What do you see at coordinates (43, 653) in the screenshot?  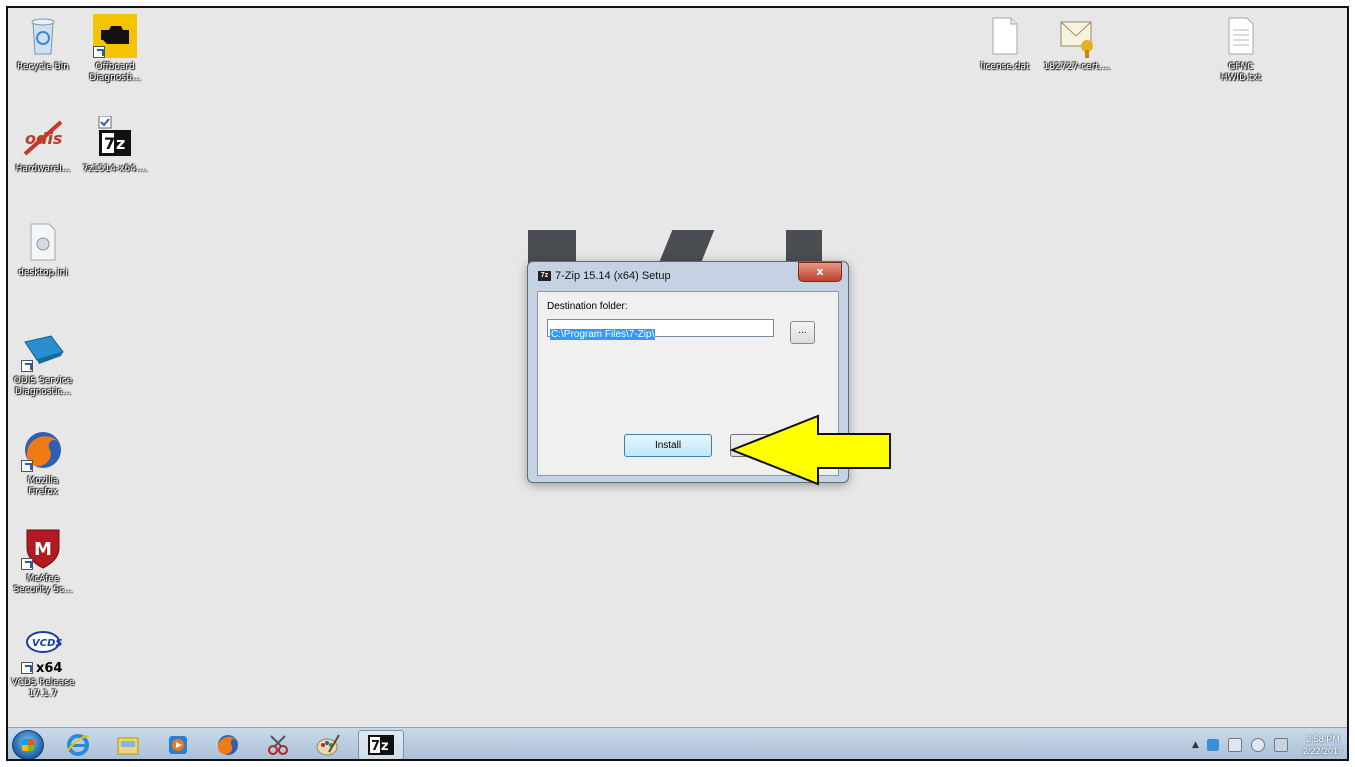 I see `vcds-icon: VCDS x64` at bounding box center [43, 653].